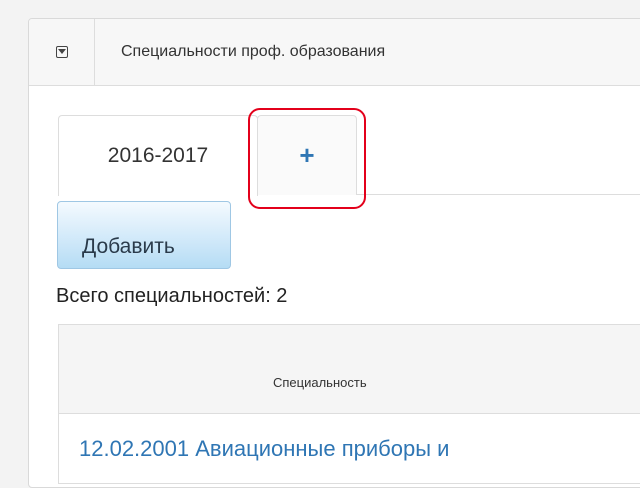  I want to click on collapse-button, so click(62, 52).